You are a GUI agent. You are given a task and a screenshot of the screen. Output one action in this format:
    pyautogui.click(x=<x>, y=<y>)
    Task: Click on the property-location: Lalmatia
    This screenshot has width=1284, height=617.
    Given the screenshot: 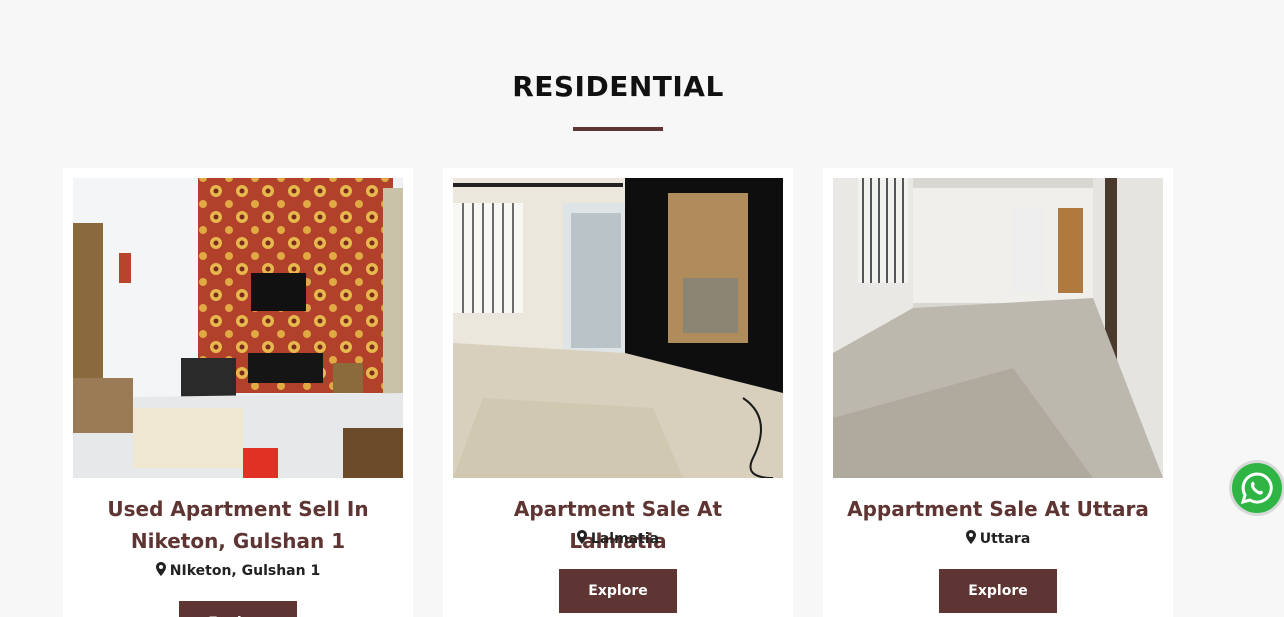 What is the action you would take?
    pyautogui.click(x=618, y=538)
    